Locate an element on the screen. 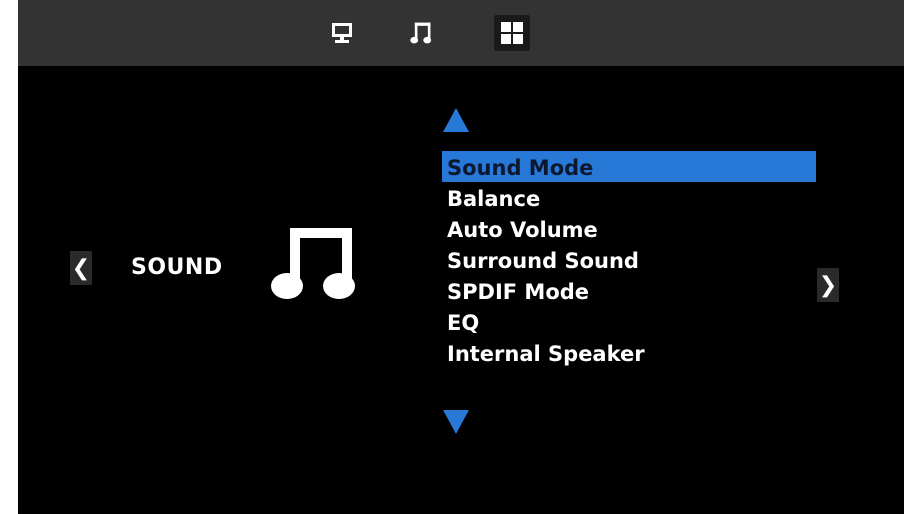 The height and width of the screenshot is (514, 906). menu-item-internal-speaker: Internal Speaker is located at coordinates (629, 352).